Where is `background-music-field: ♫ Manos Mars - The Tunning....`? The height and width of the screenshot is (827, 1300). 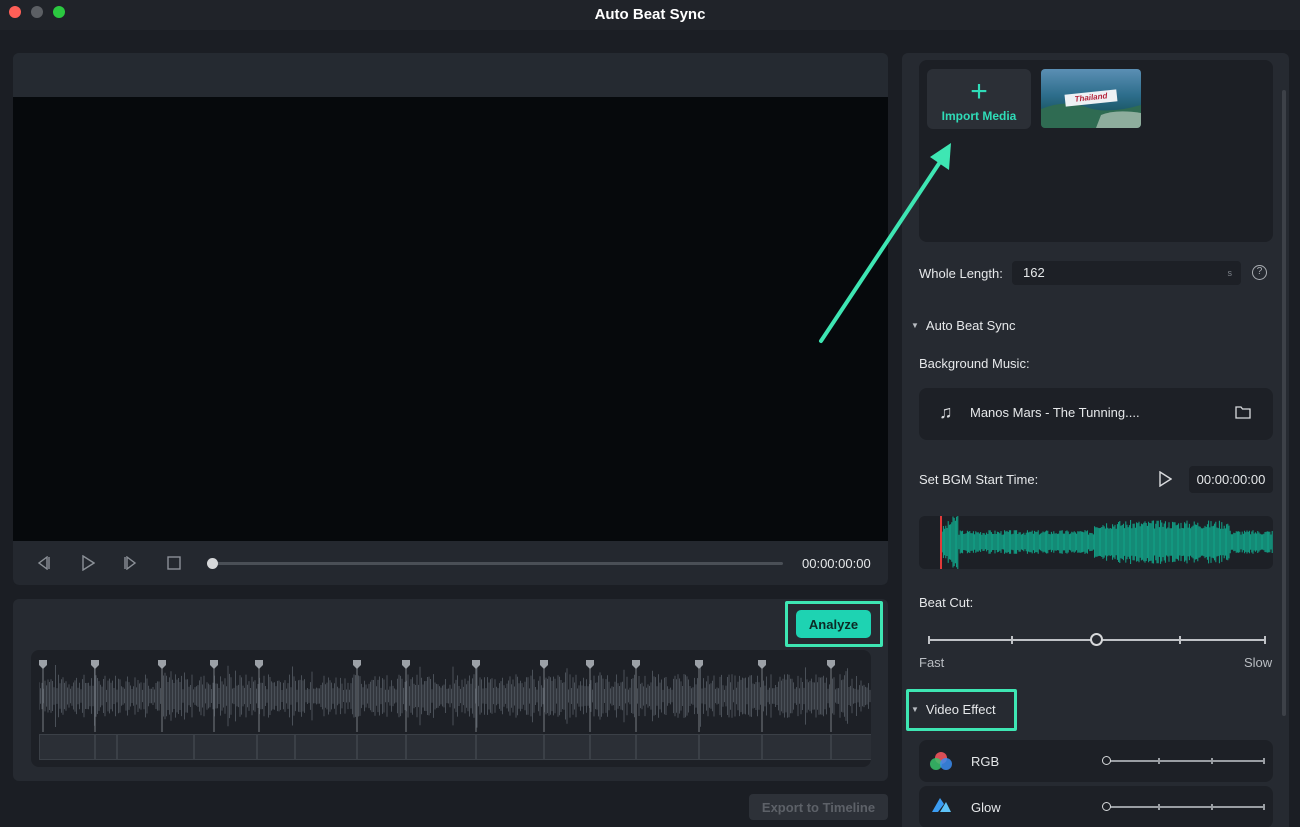
background-music-field: ♫ Manos Mars - The Tunning.... is located at coordinates (1096, 414).